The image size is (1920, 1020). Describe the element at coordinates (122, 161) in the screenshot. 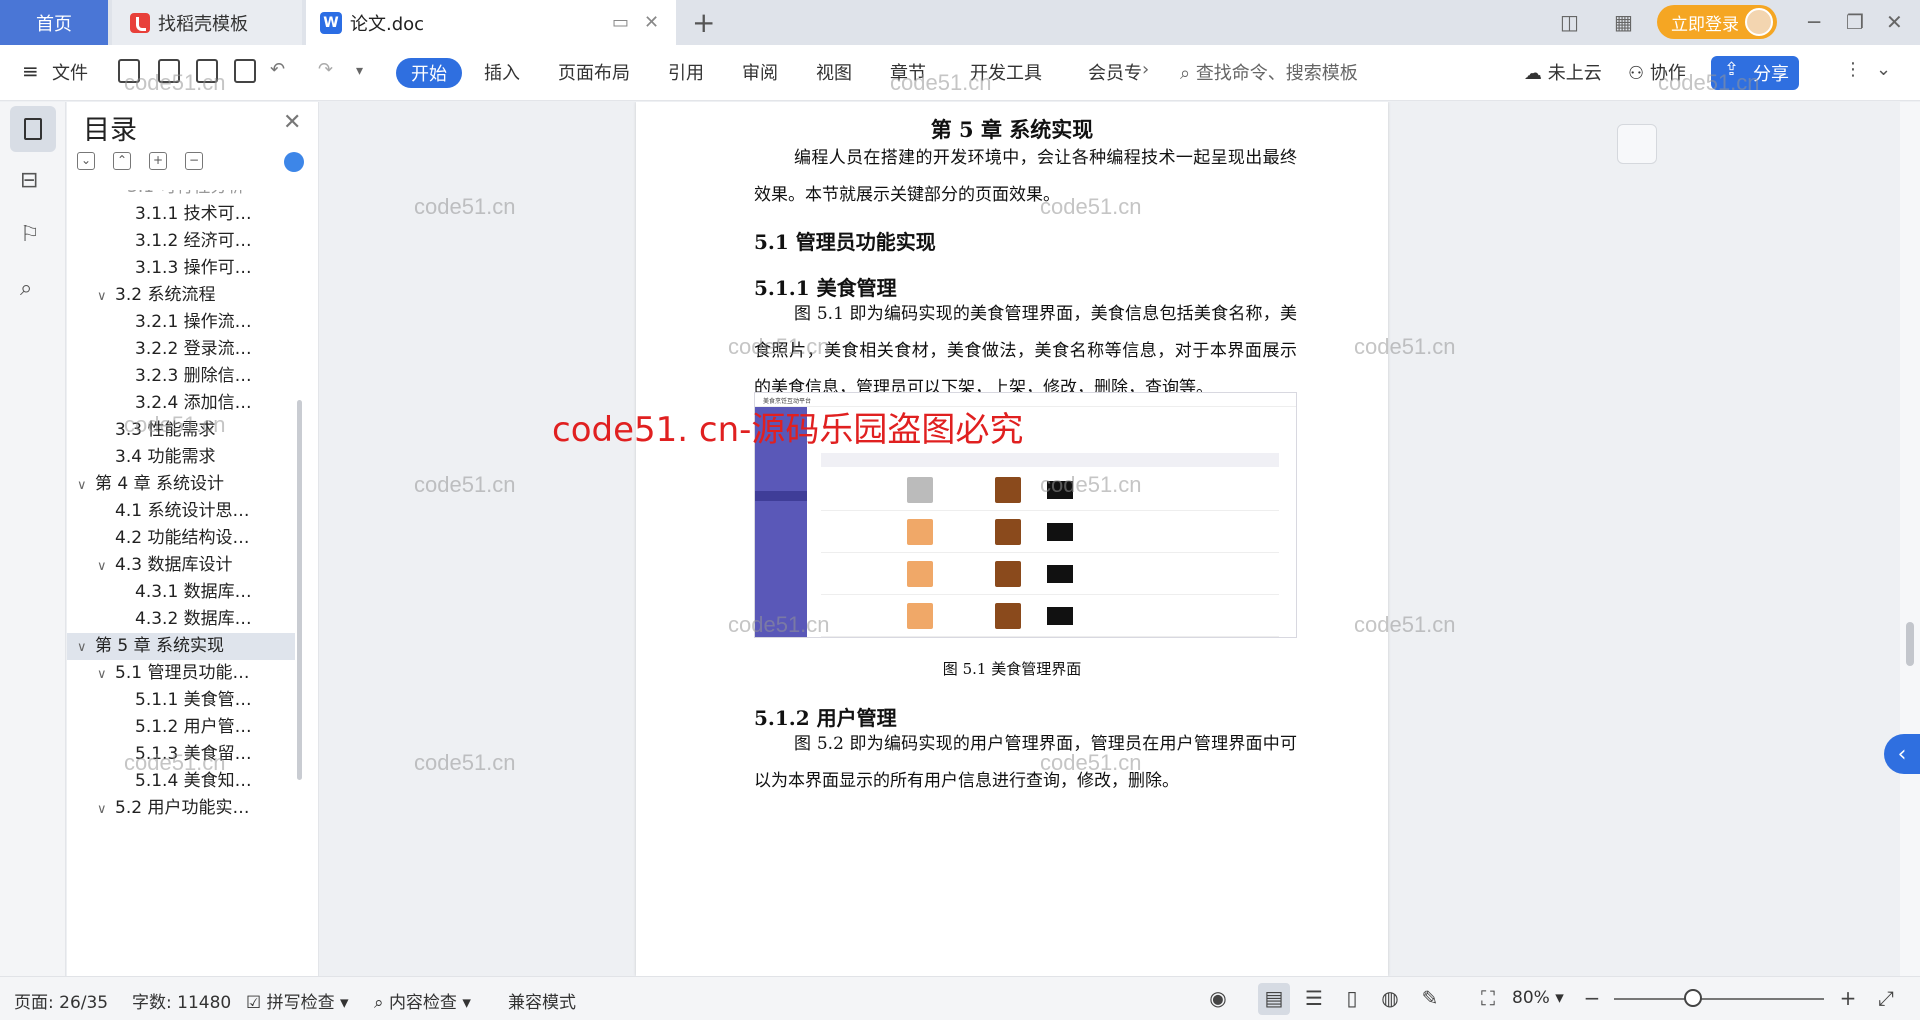

I see `expand-up-icon: ⌃` at that location.